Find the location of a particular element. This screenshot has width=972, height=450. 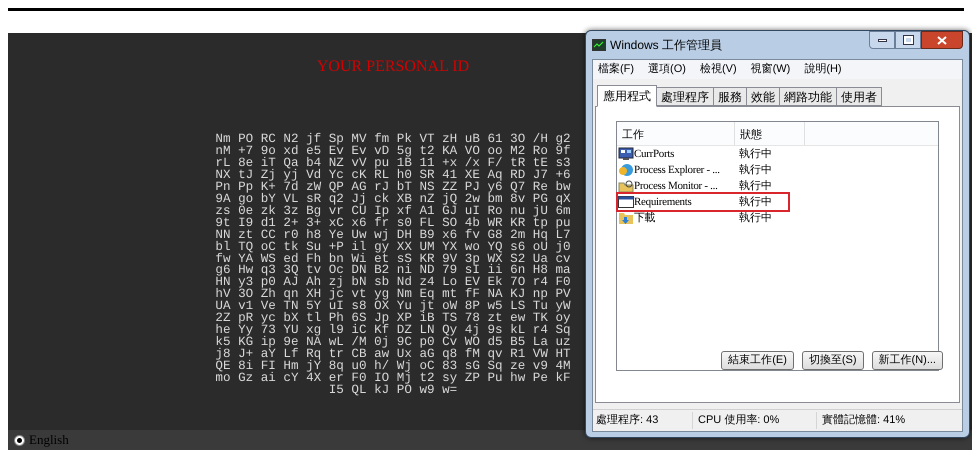

window-title: Windows 工作管理員 is located at coordinates (666, 45).